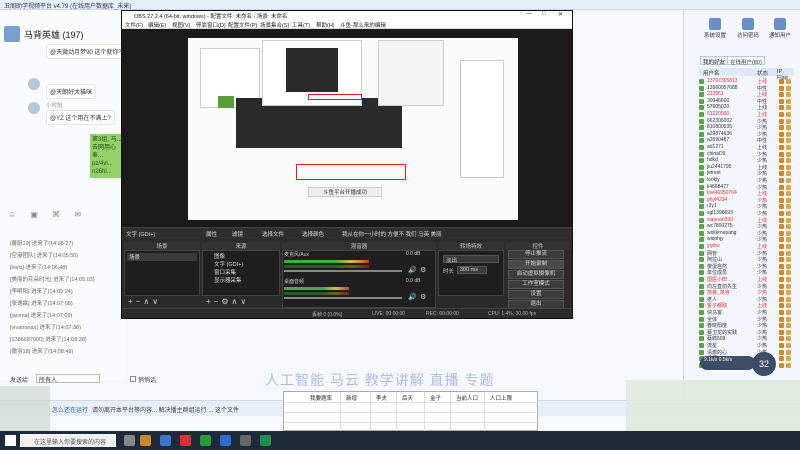 Image resolution: width=800 pixels, height=450 pixels. I want to click on user-row: ad1271 上线, so click(746, 147).